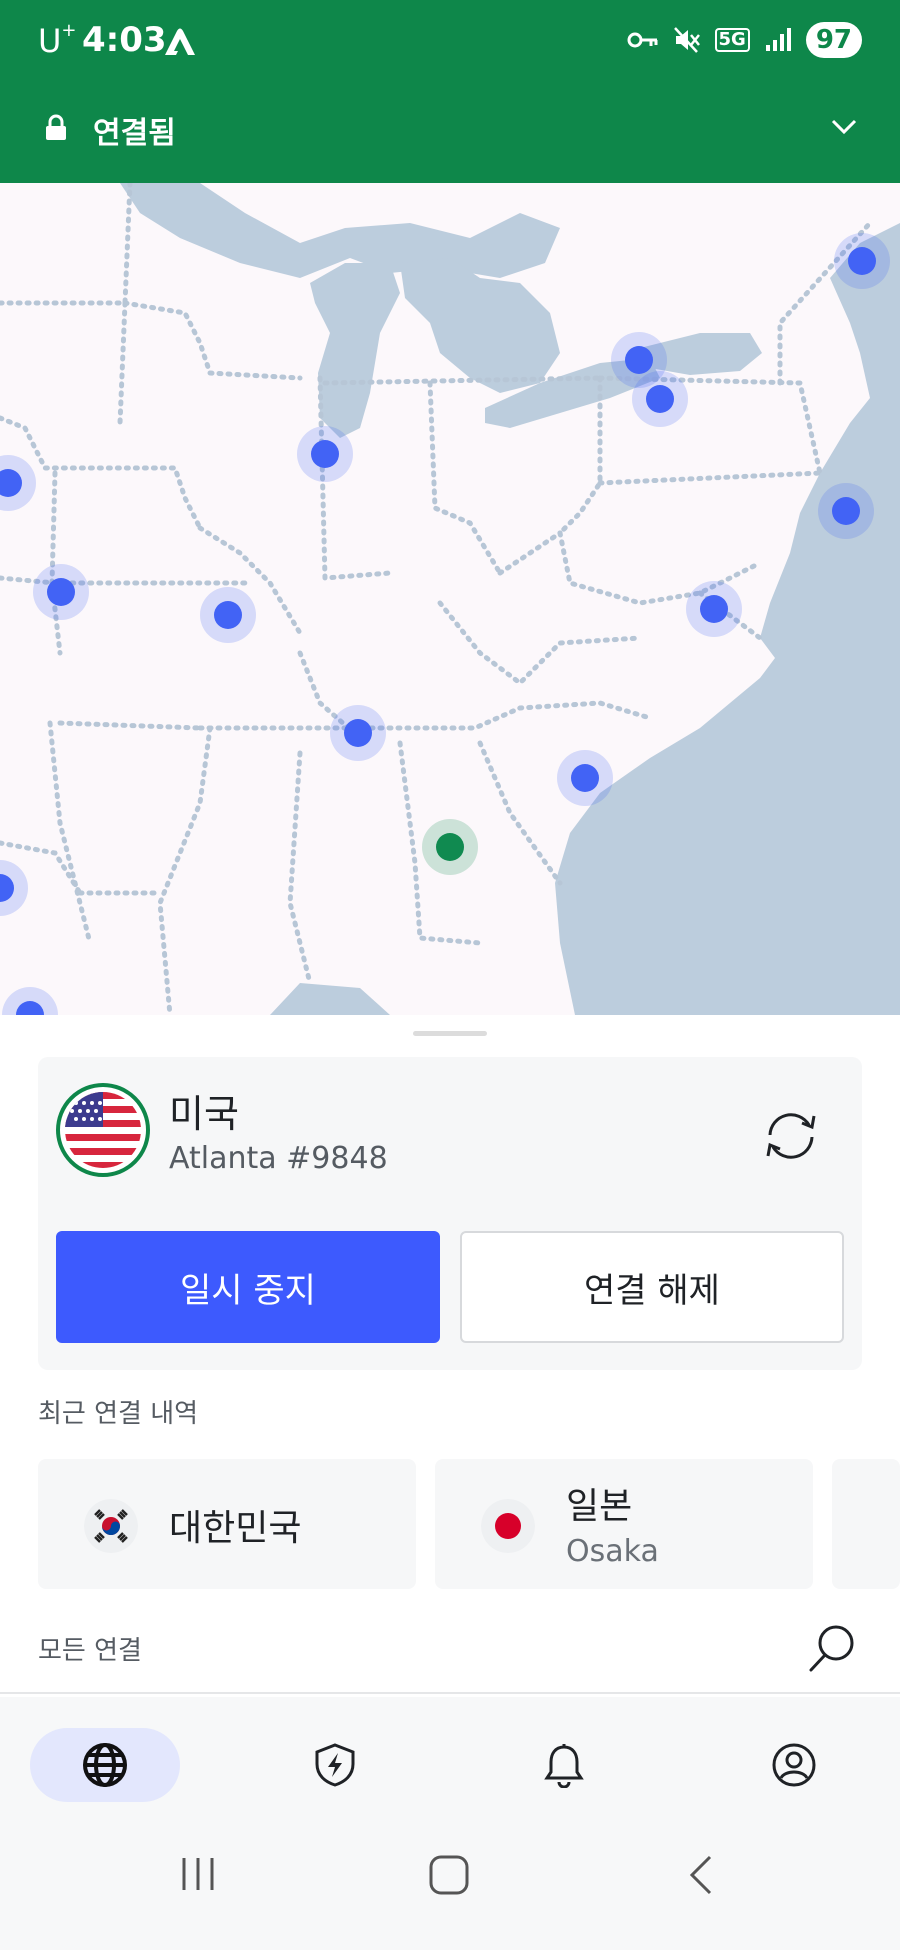  I want to click on refresh-icon, so click(791, 1136).